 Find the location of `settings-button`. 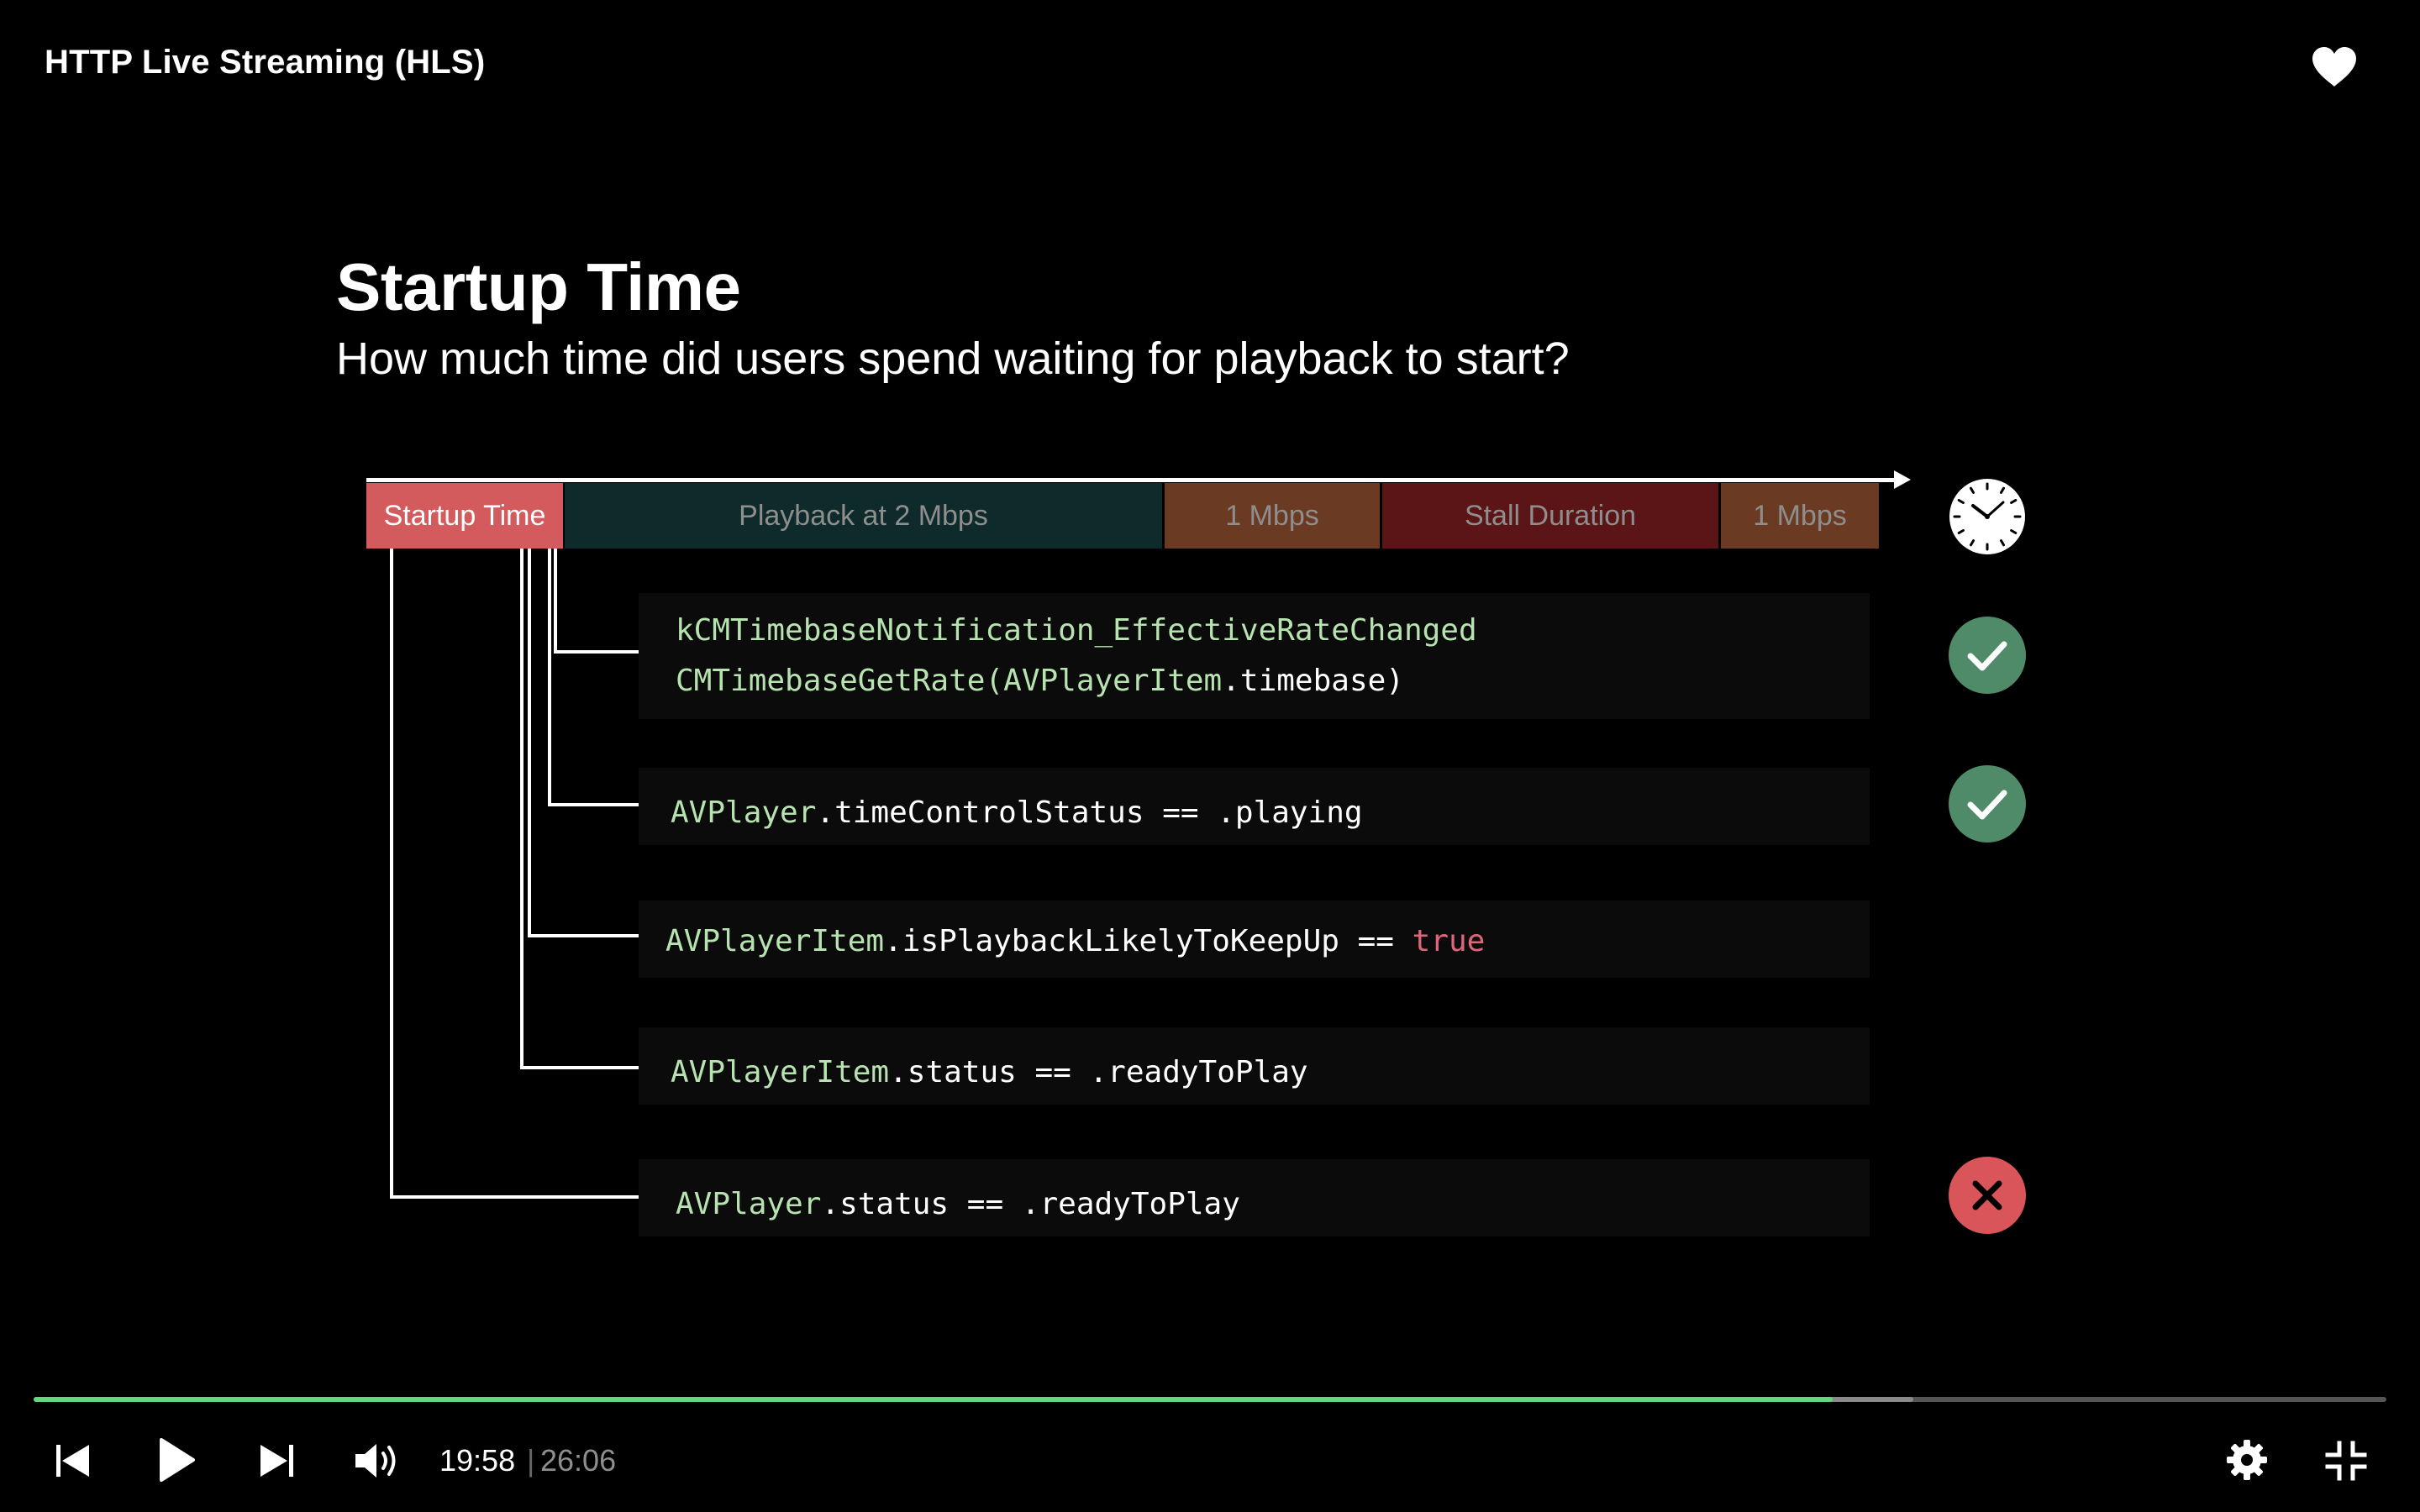

settings-button is located at coordinates (2247, 1460).